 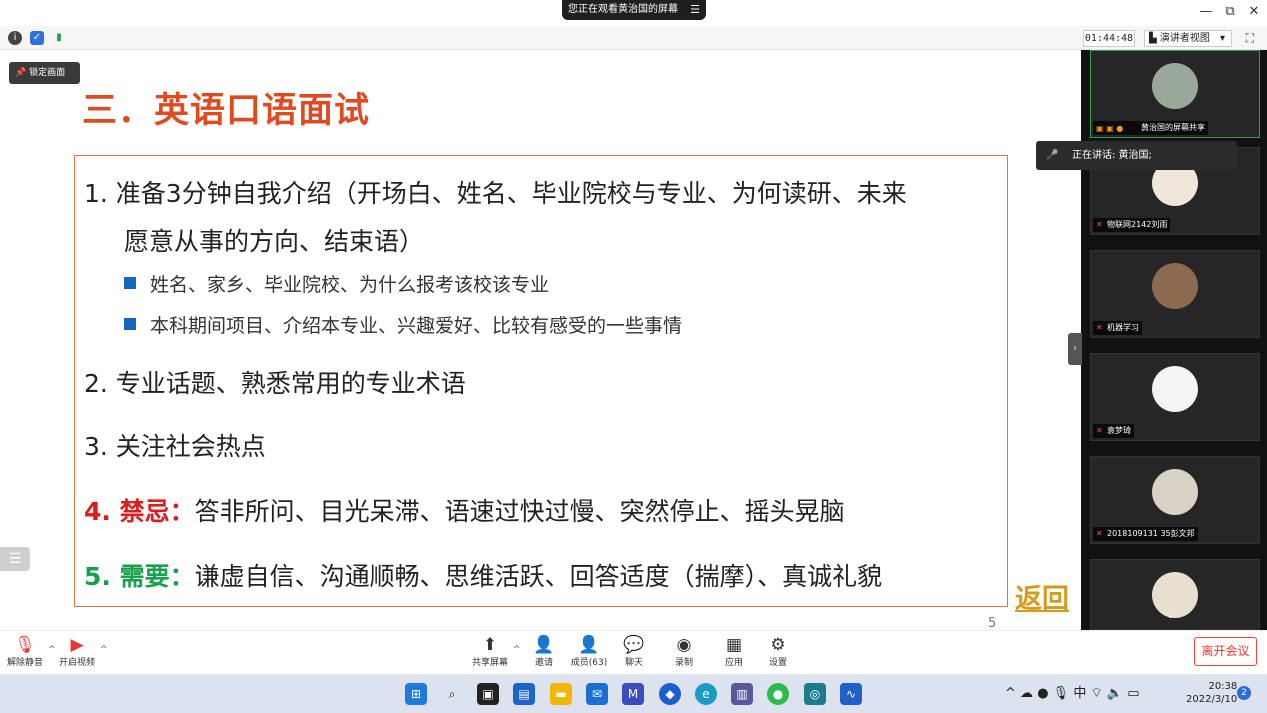 What do you see at coordinates (1079, 693) in the screenshot?
I see `ime-indicator: 中` at bounding box center [1079, 693].